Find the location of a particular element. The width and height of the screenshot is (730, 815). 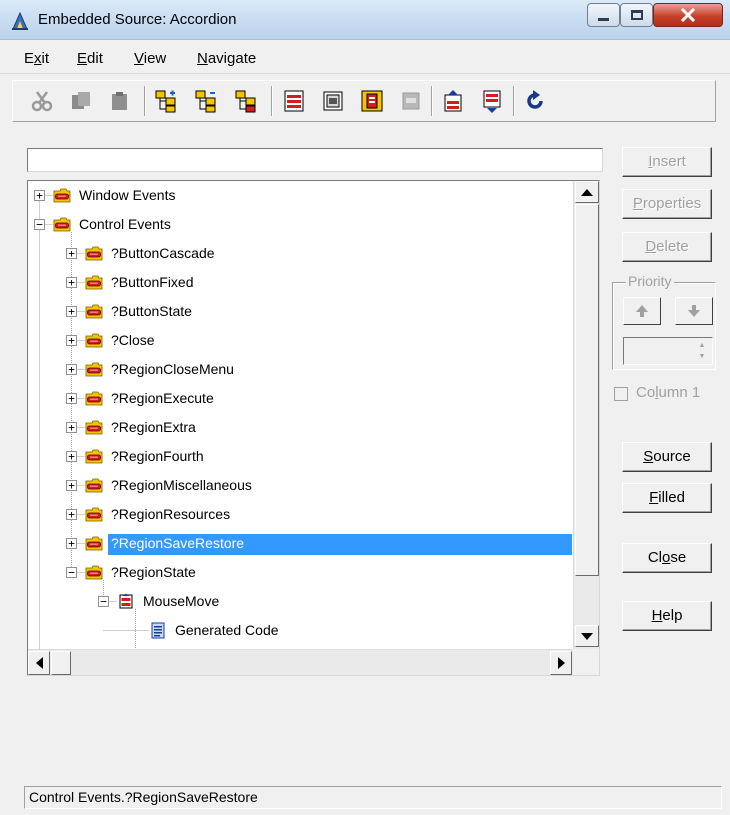

paste-button is located at coordinates (120, 101).